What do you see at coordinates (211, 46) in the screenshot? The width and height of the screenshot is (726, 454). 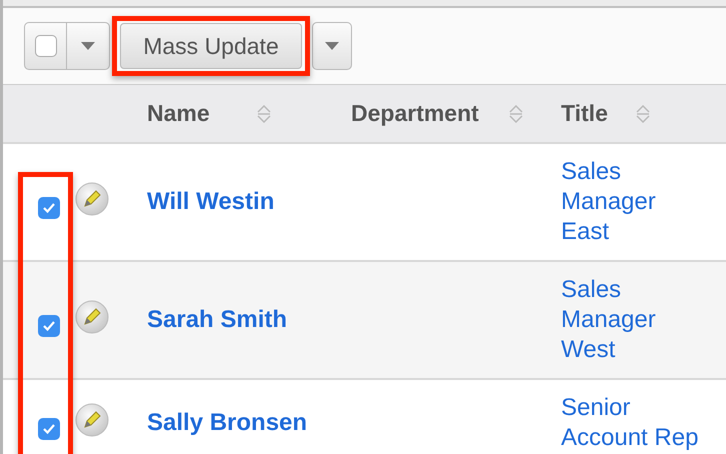 I see `mass-update-button: Mass Update` at bounding box center [211, 46].